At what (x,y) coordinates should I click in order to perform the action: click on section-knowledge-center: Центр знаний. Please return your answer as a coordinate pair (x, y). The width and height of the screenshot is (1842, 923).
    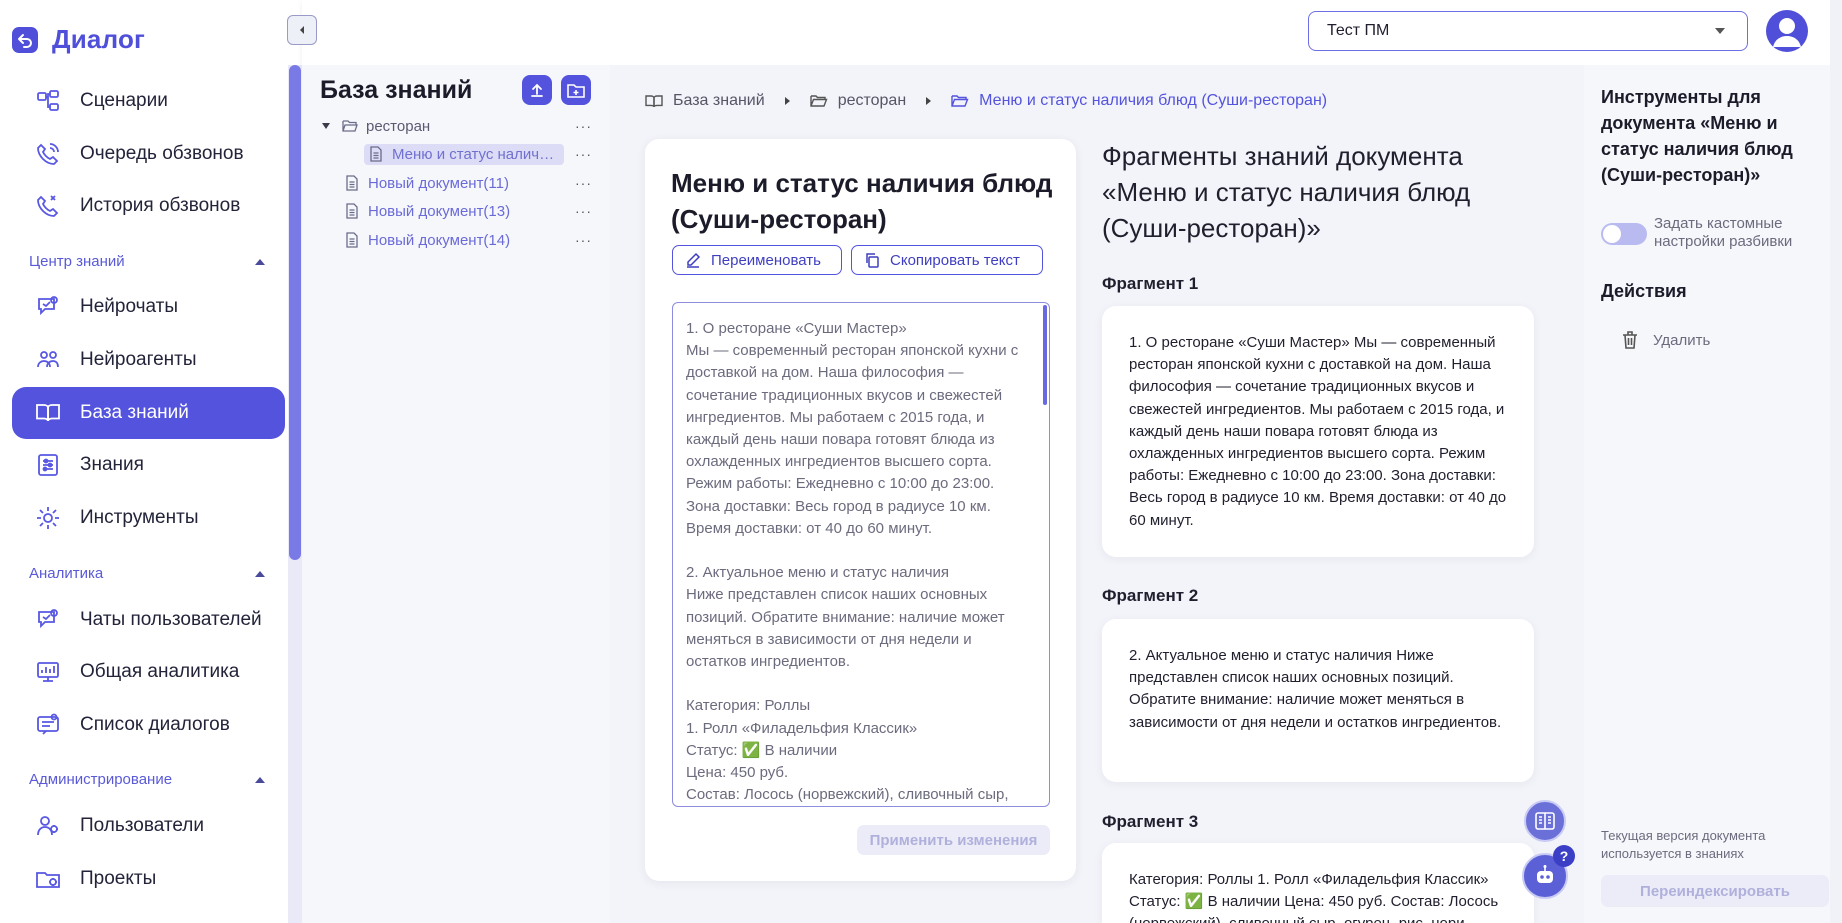
    Looking at the image, I should click on (147, 261).